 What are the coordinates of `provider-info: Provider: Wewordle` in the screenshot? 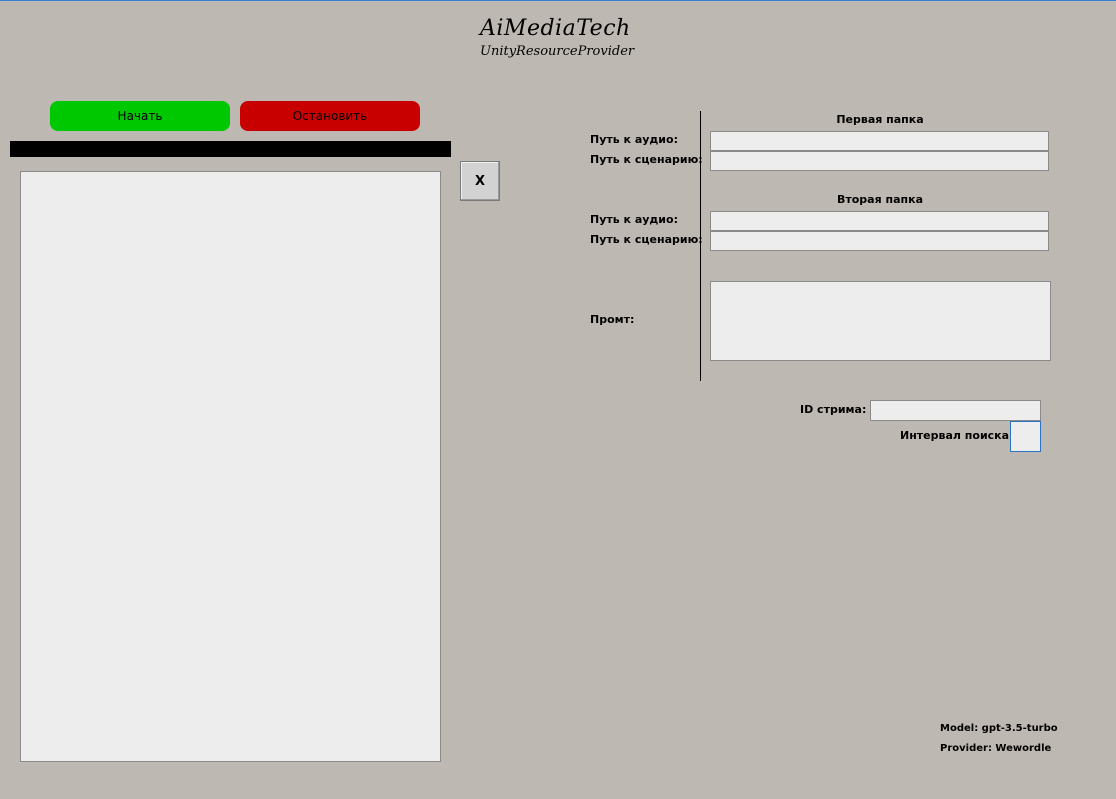 It's located at (996, 748).